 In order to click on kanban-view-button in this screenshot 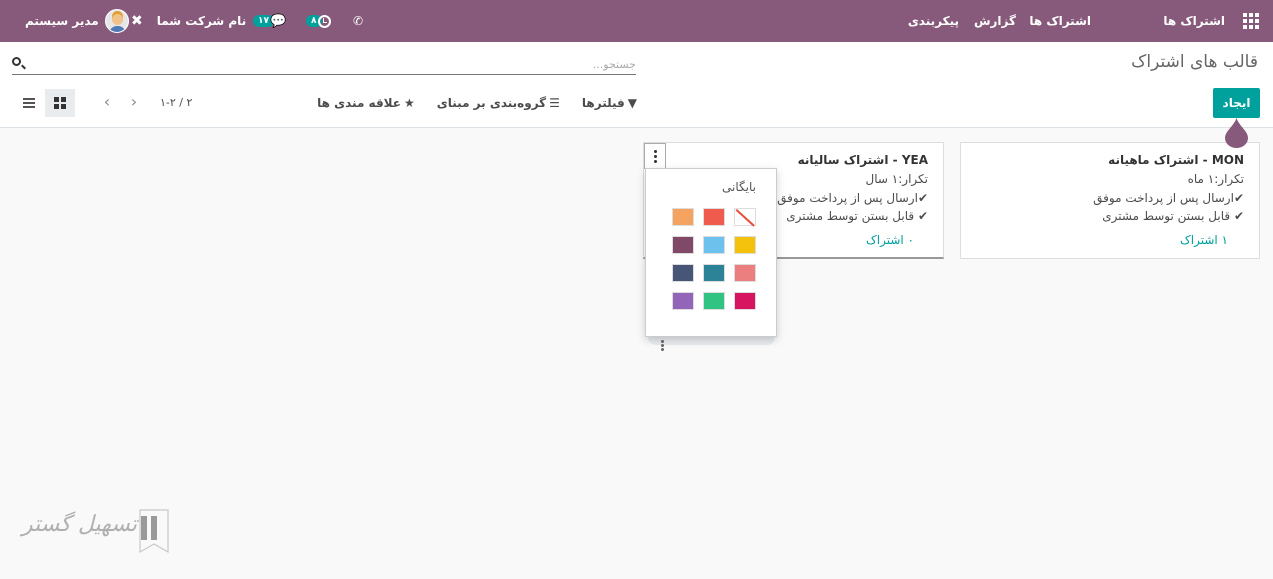, I will do `click(60, 103)`.